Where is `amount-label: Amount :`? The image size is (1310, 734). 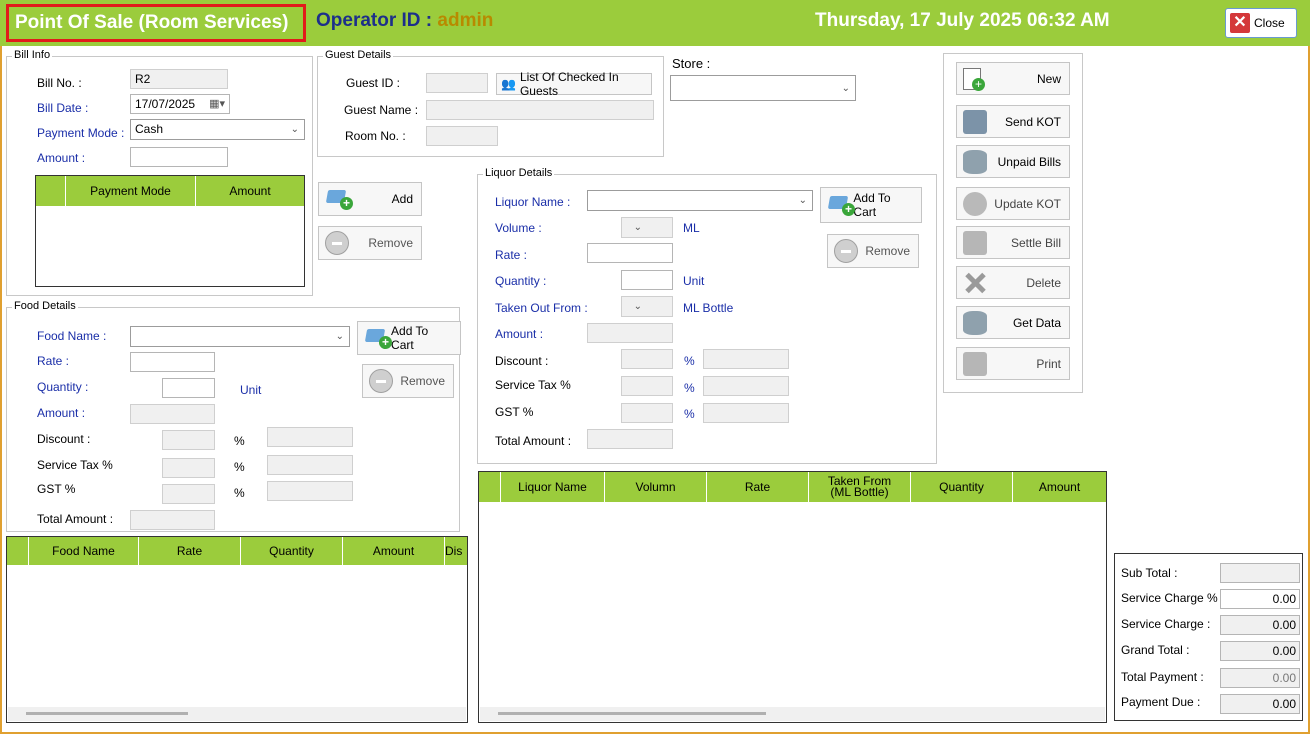
amount-label: Amount : is located at coordinates (61, 158).